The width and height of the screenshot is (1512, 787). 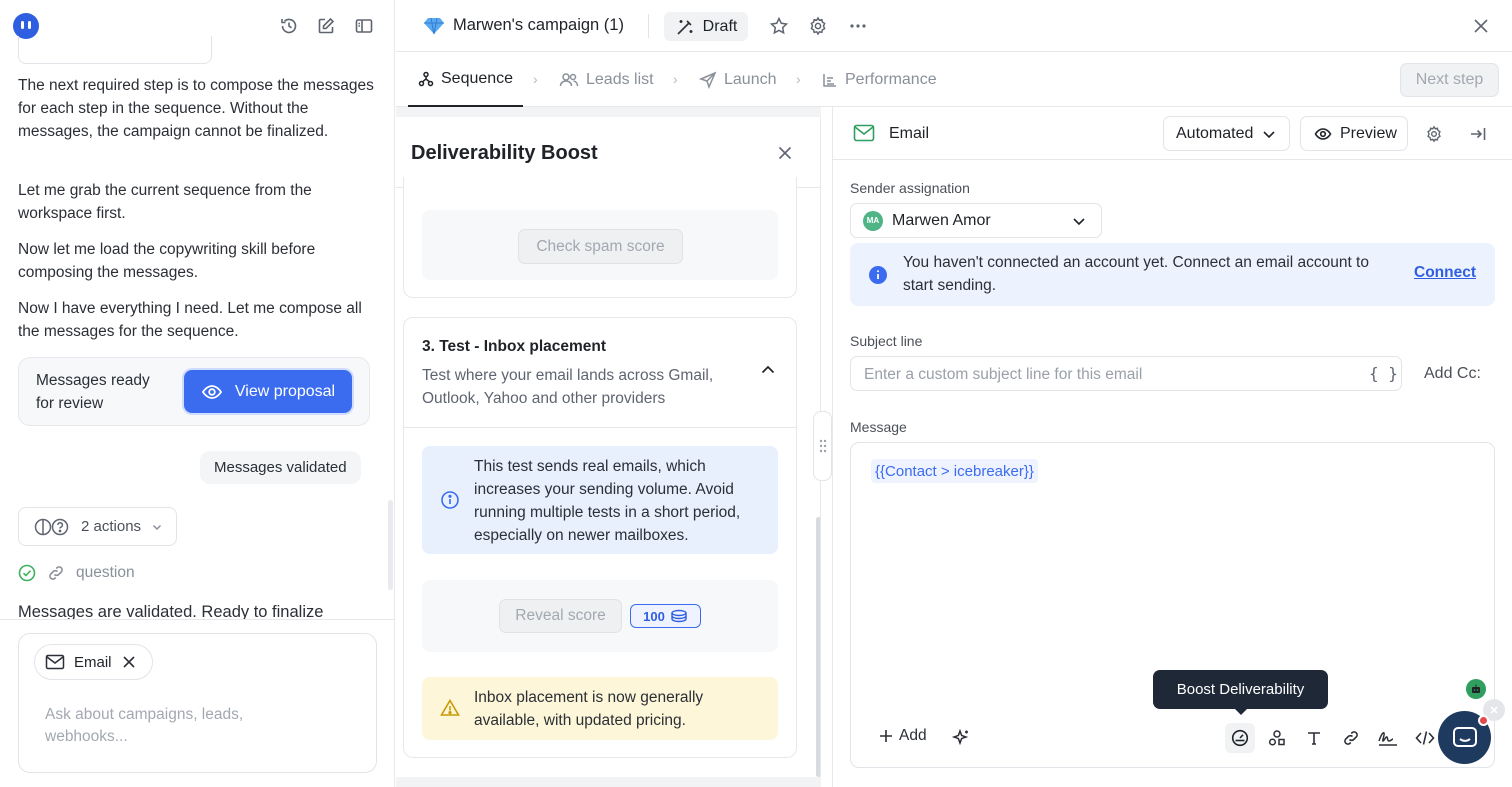 What do you see at coordinates (910, 188) in the screenshot?
I see `sender-label: Sender assignation` at bounding box center [910, 188].